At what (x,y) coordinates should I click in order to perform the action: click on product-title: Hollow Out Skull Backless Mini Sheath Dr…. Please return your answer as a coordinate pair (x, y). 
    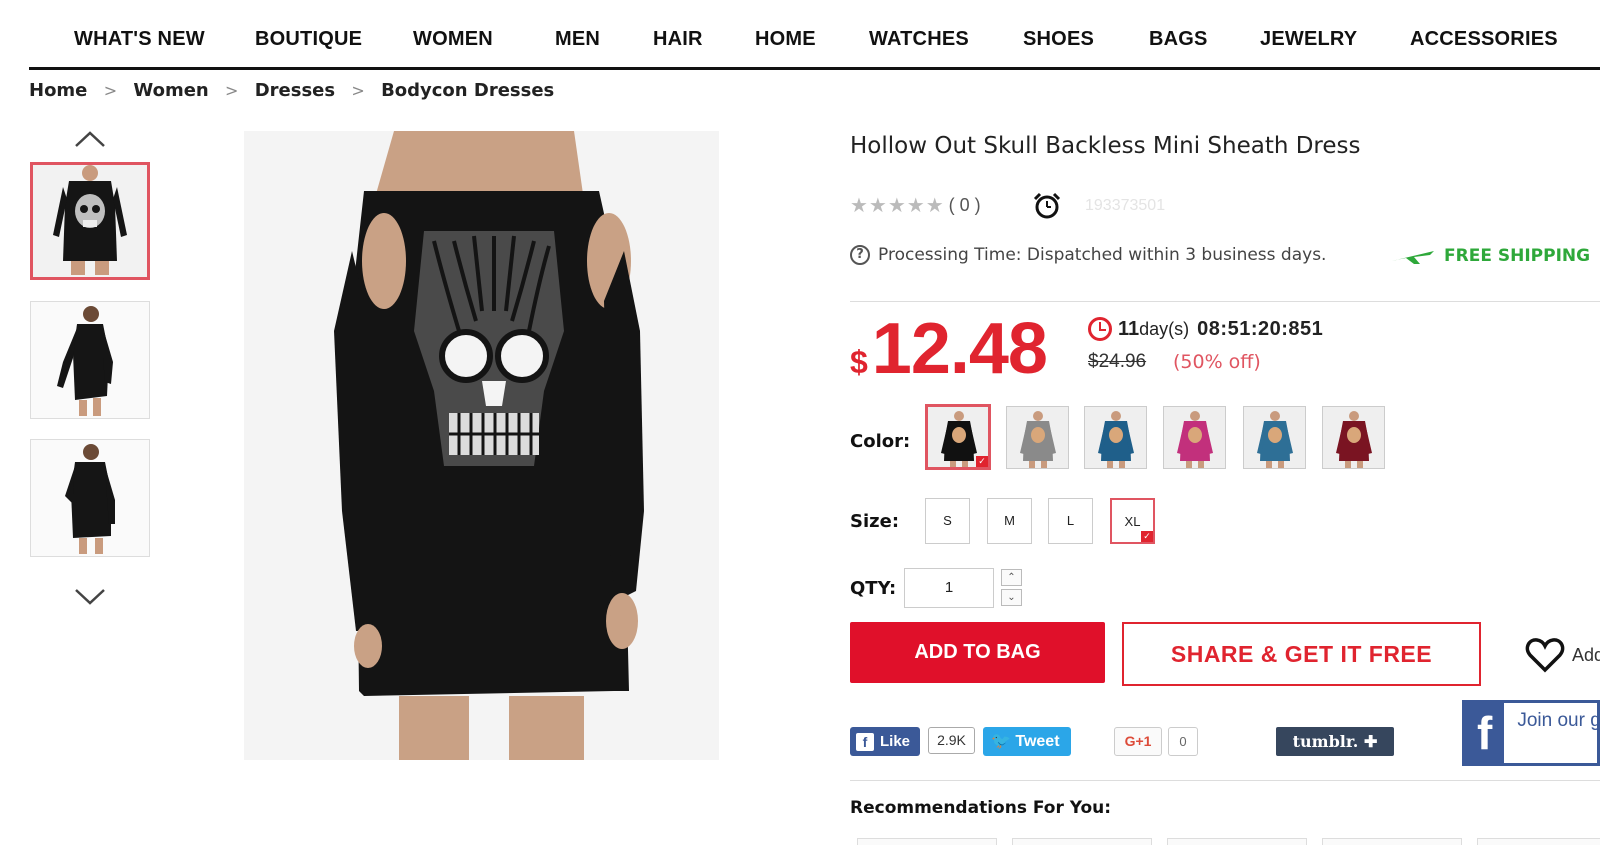
    Looking at the image, I should click on (1105, 146).